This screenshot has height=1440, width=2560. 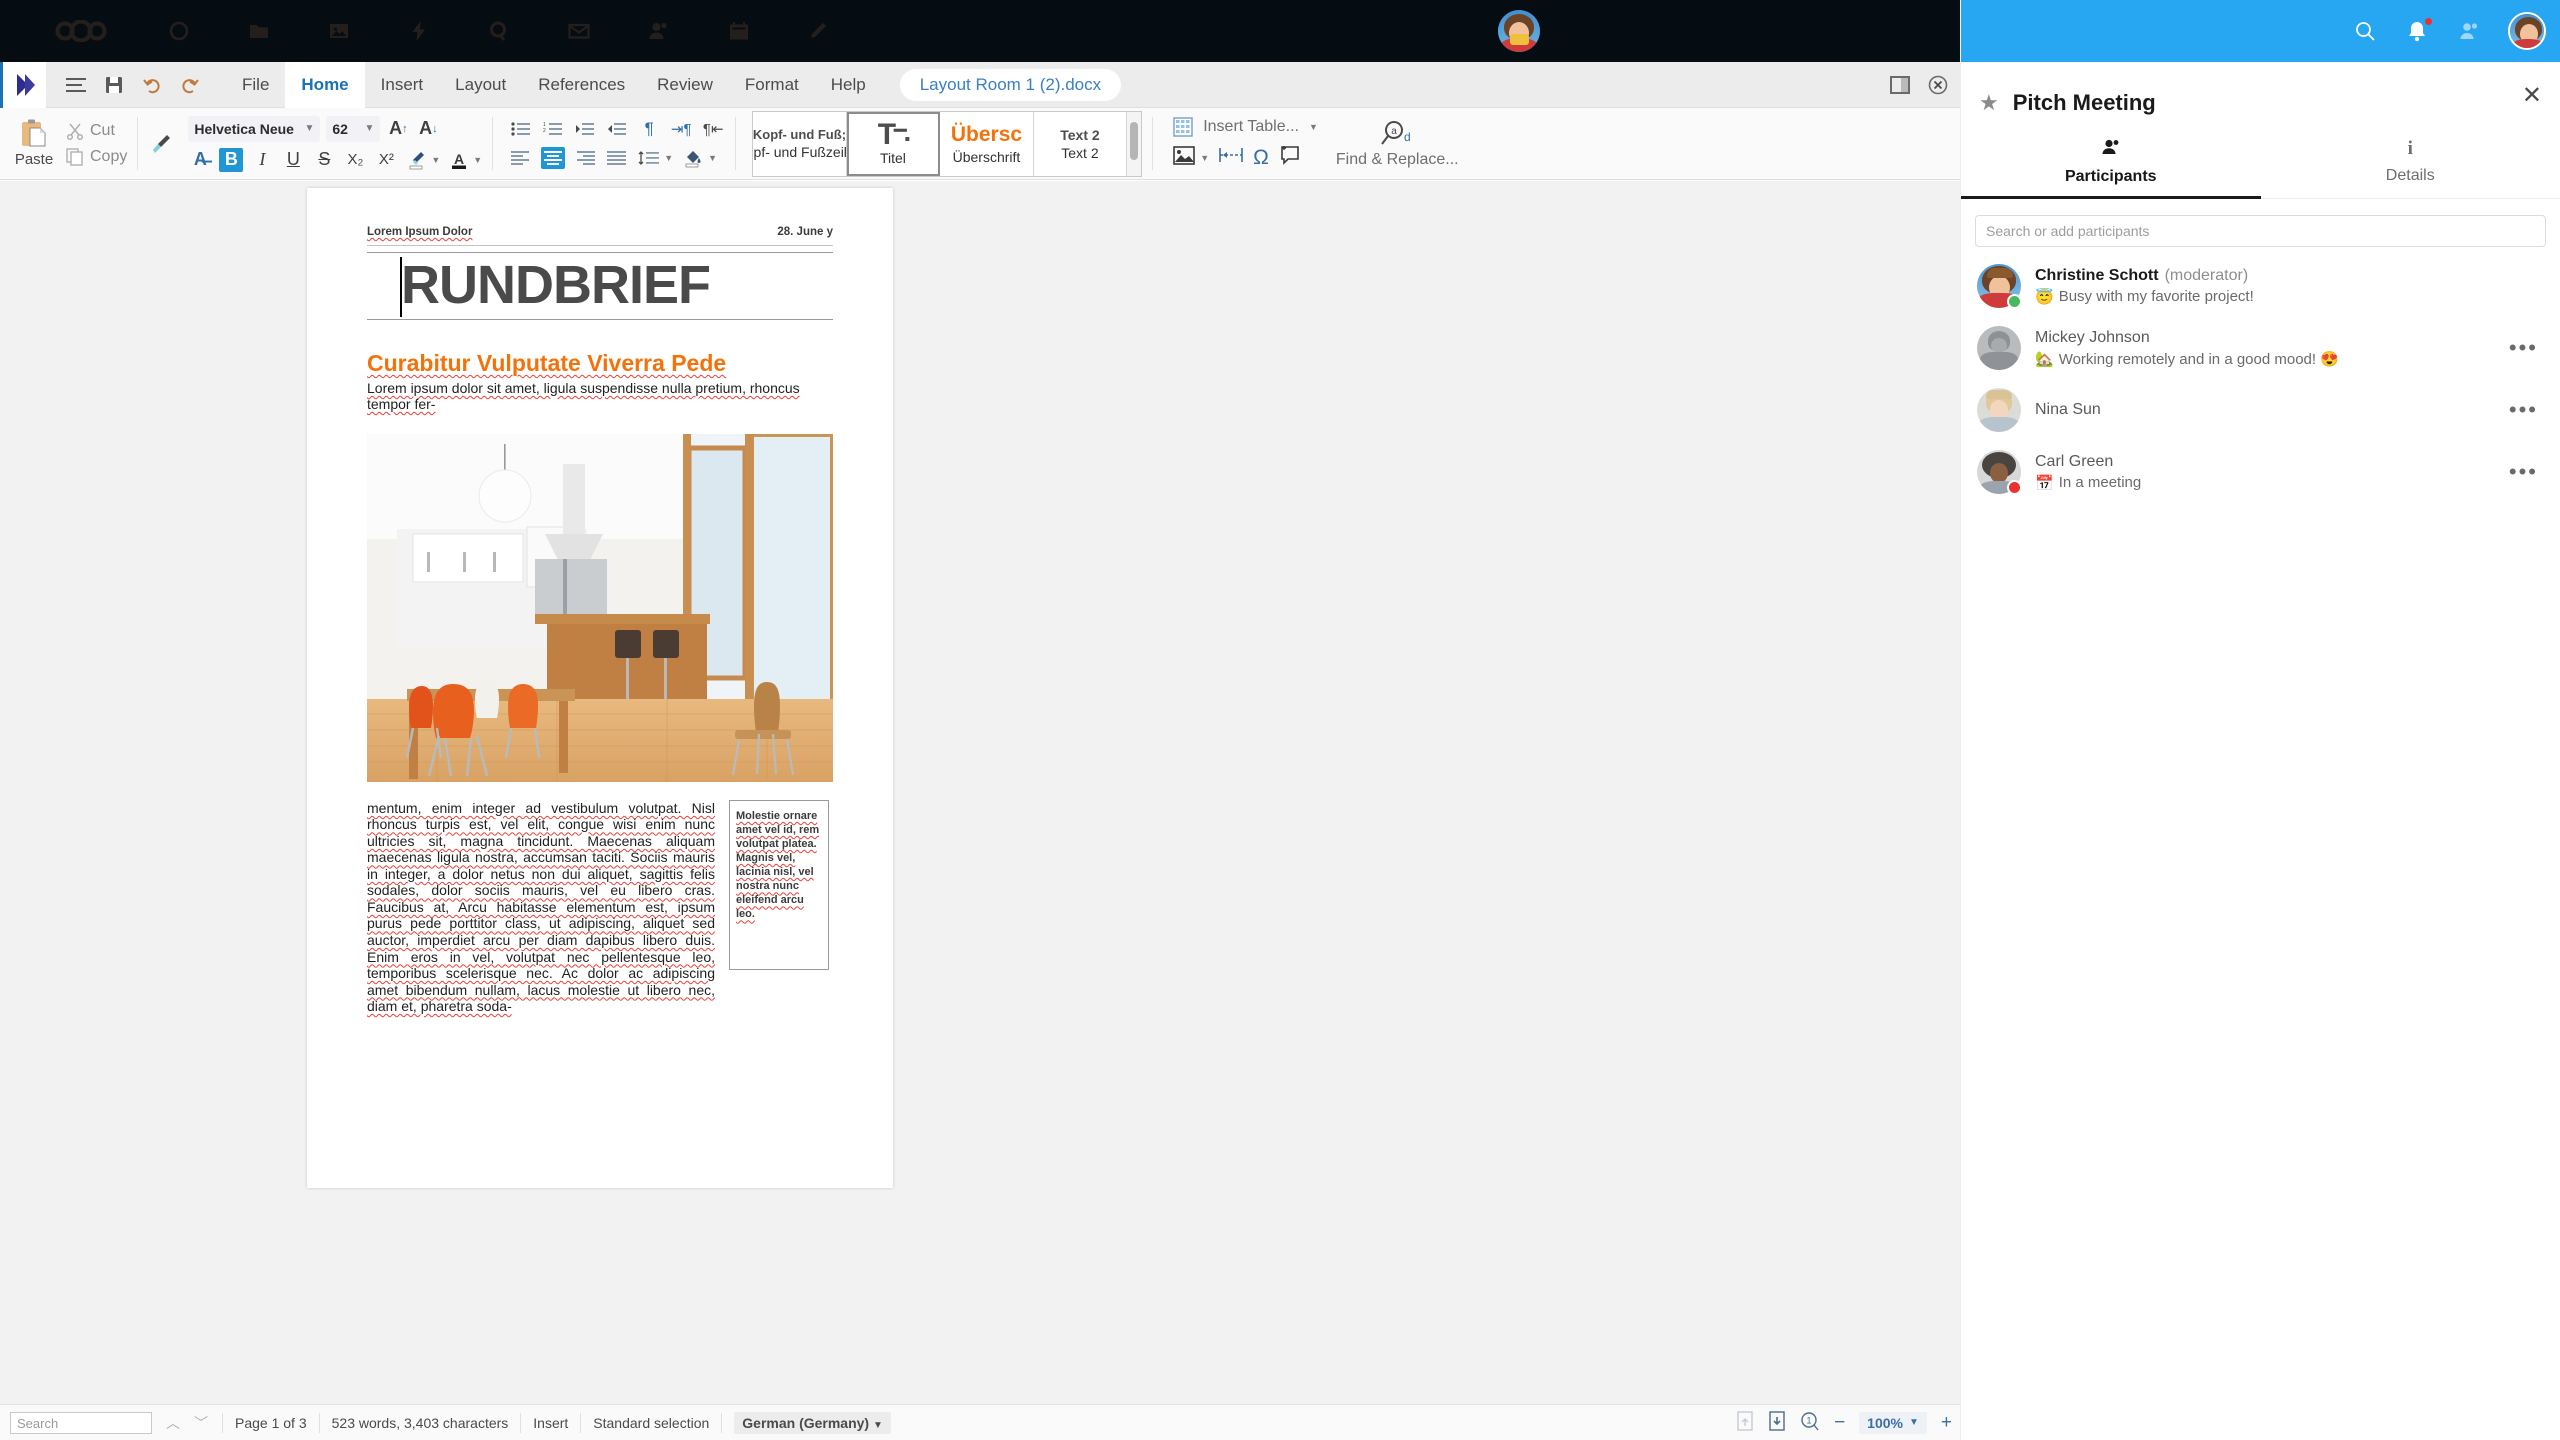 I want to click on insert-table-row: Insert Table... ▼, so click(x=1245, y=127).